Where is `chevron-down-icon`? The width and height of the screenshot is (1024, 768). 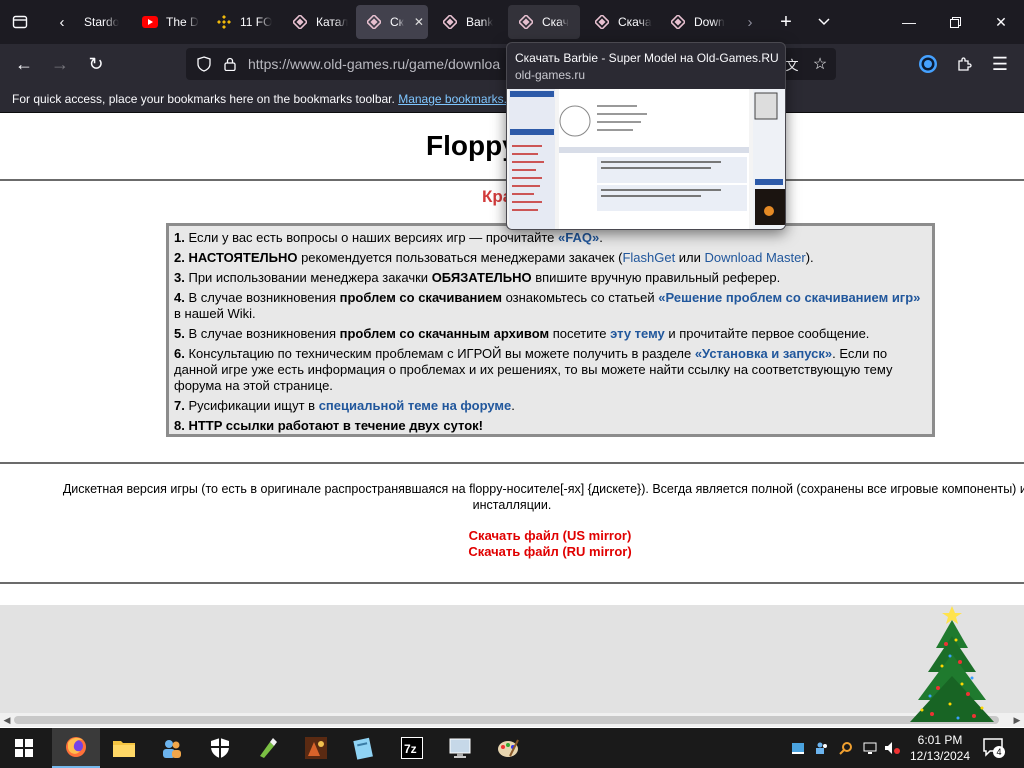
chevron-down-icon is located at coordinates (824, 22).